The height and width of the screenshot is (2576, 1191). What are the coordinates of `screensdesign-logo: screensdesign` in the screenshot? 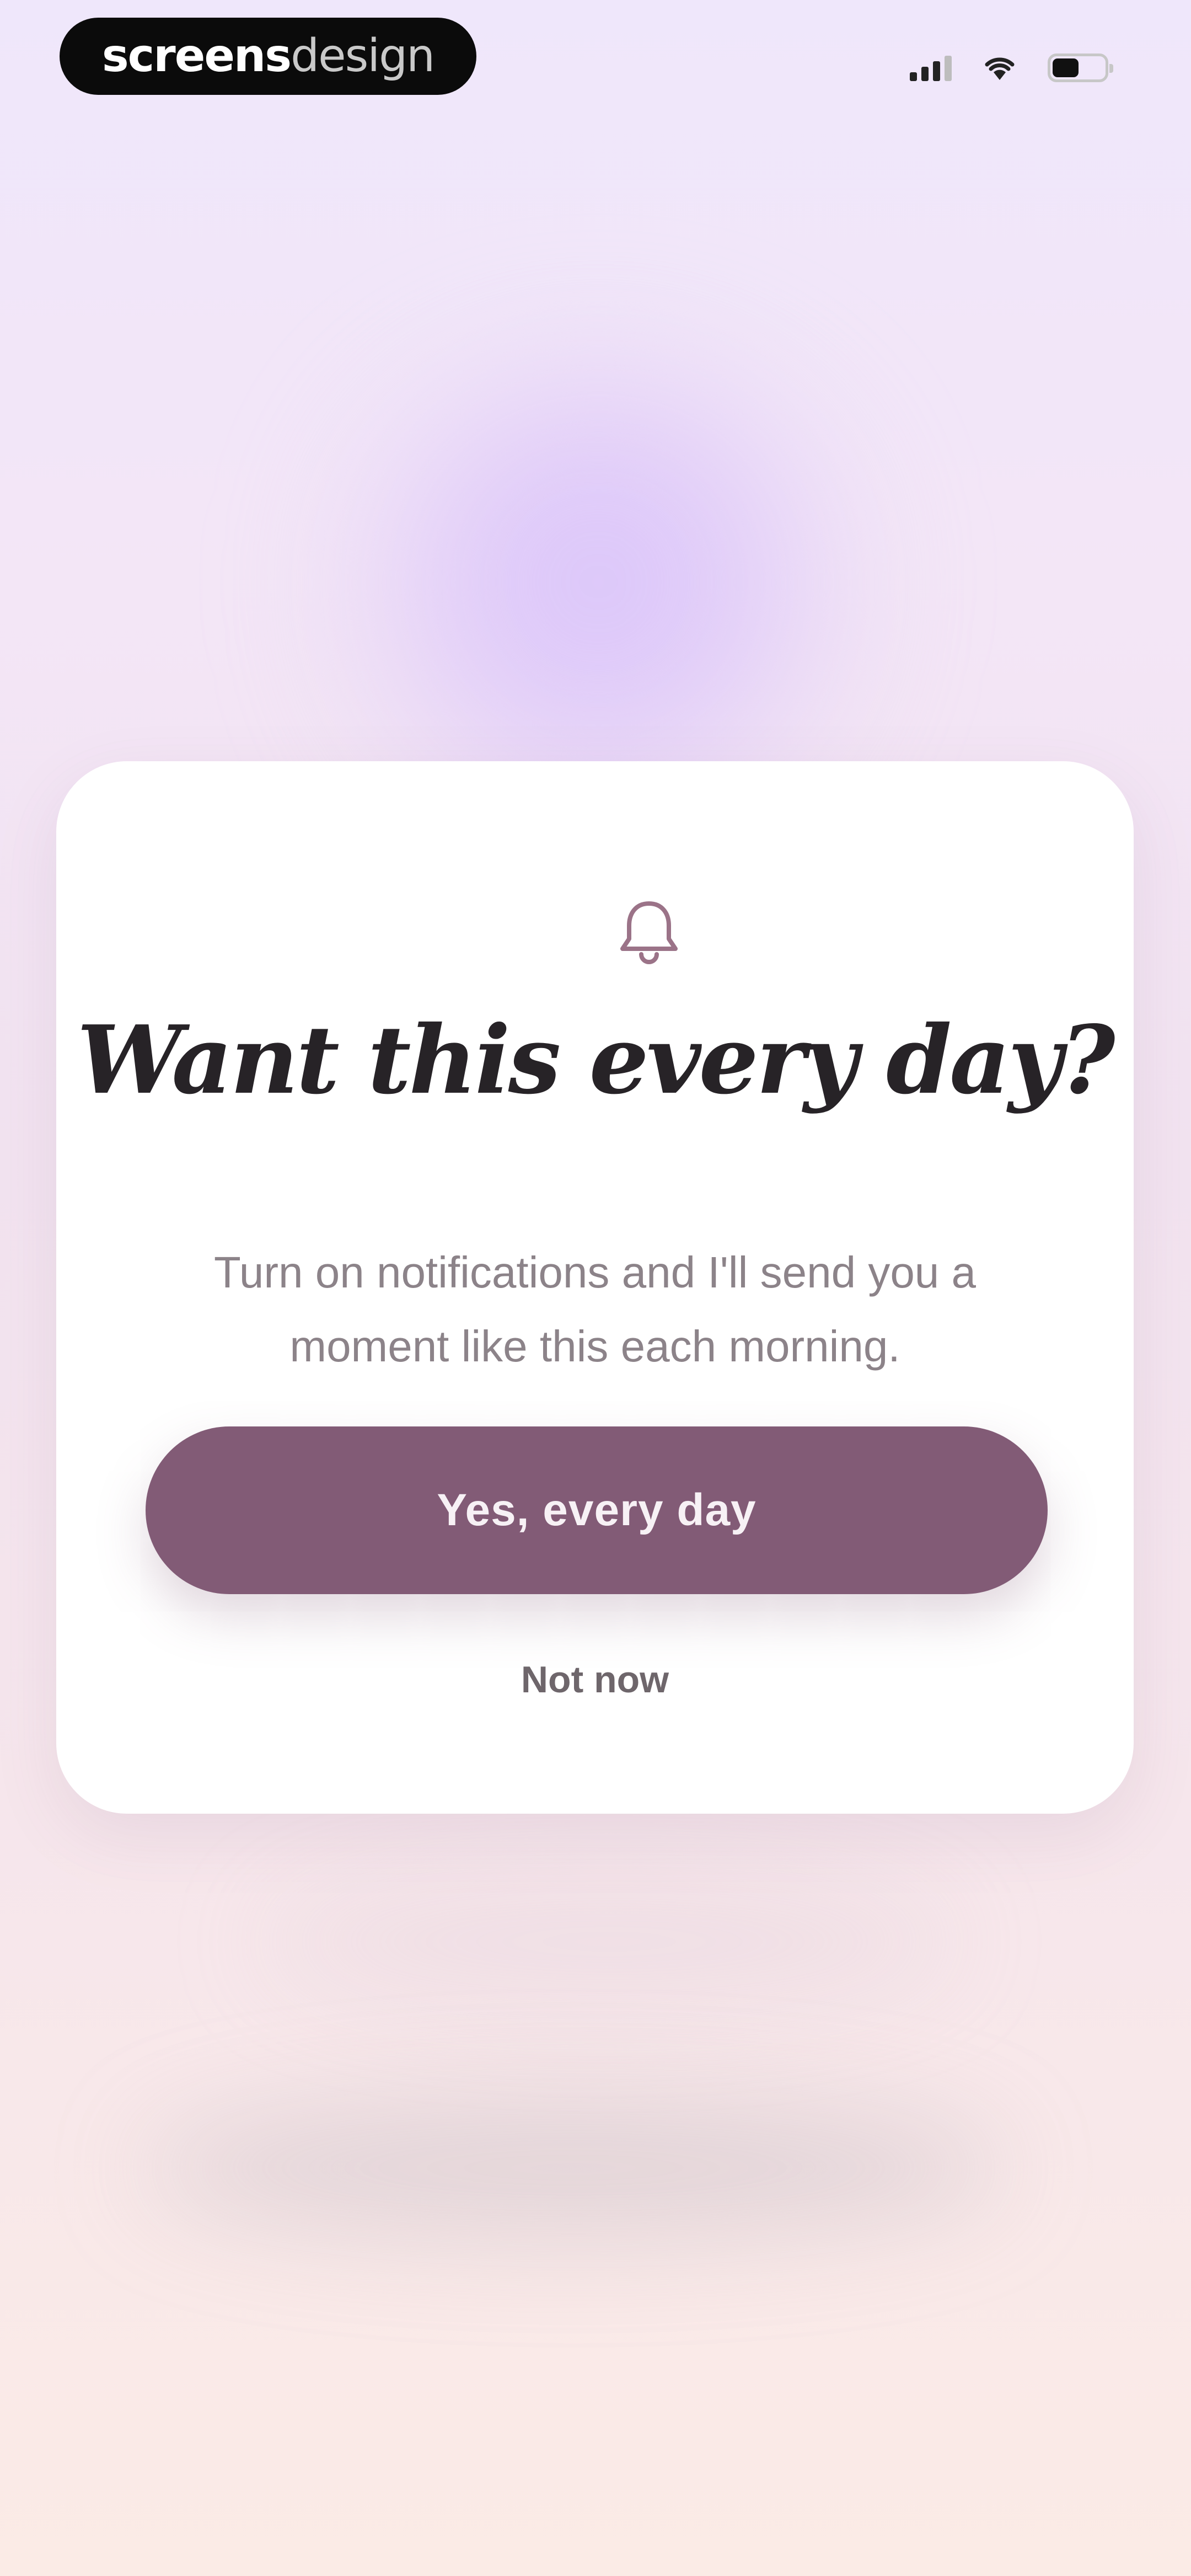 It's located at (268, 56).